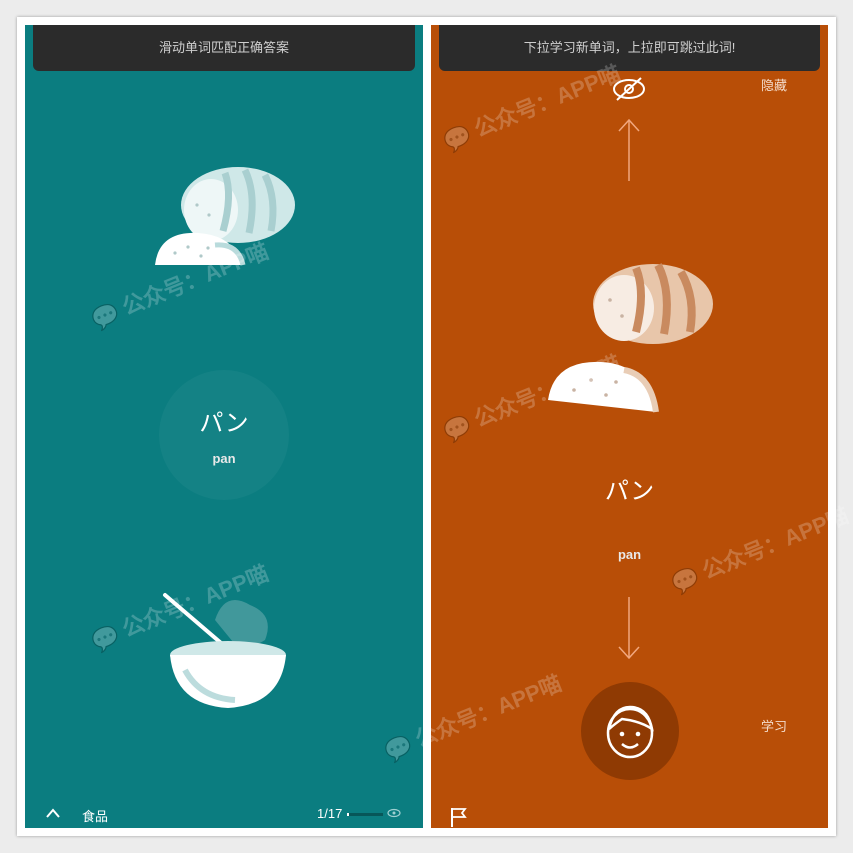 The image size is (853, 853). What do you see at coordinates (95, 815) in the screenshot?
I see `category-label: 食品` at bounding box center [95, 815].